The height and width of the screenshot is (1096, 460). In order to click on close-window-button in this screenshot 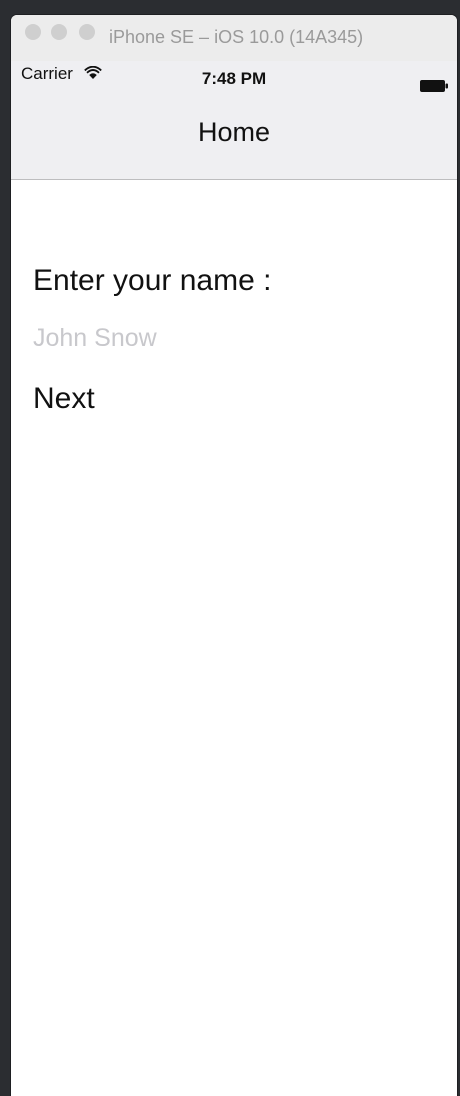, I will do `click(33, 32)`.